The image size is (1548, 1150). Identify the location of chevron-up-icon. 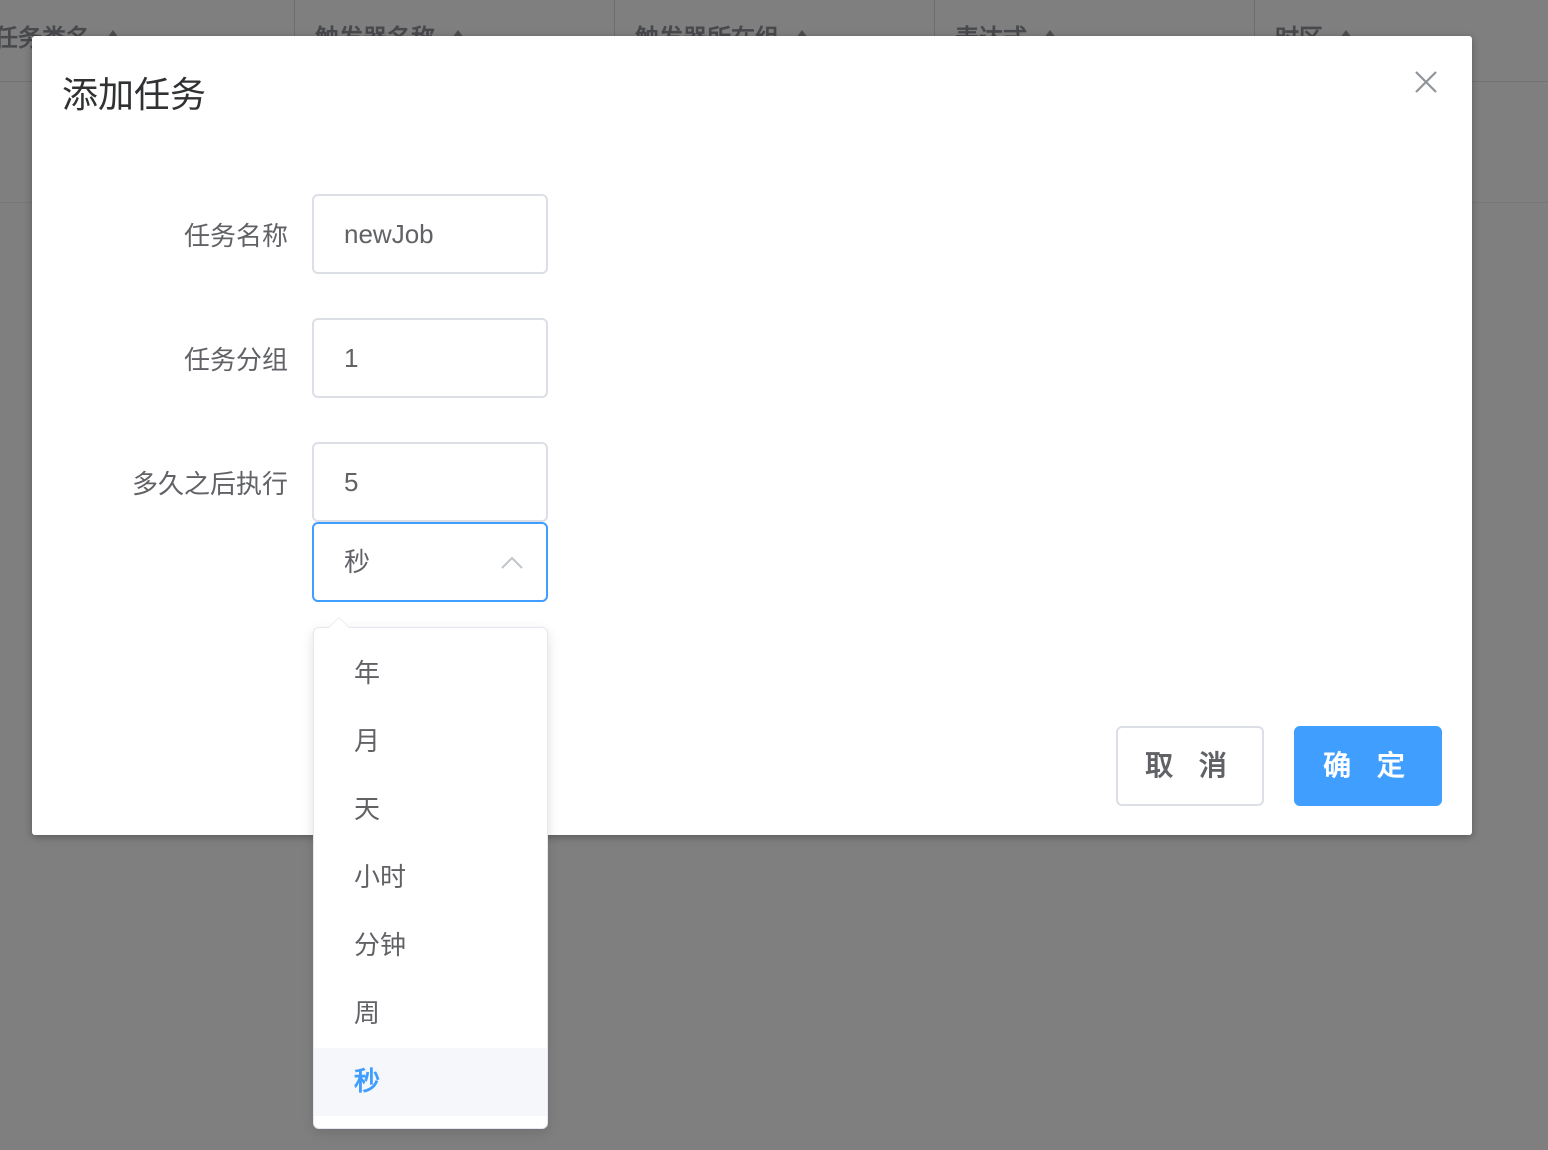
(512, 562).